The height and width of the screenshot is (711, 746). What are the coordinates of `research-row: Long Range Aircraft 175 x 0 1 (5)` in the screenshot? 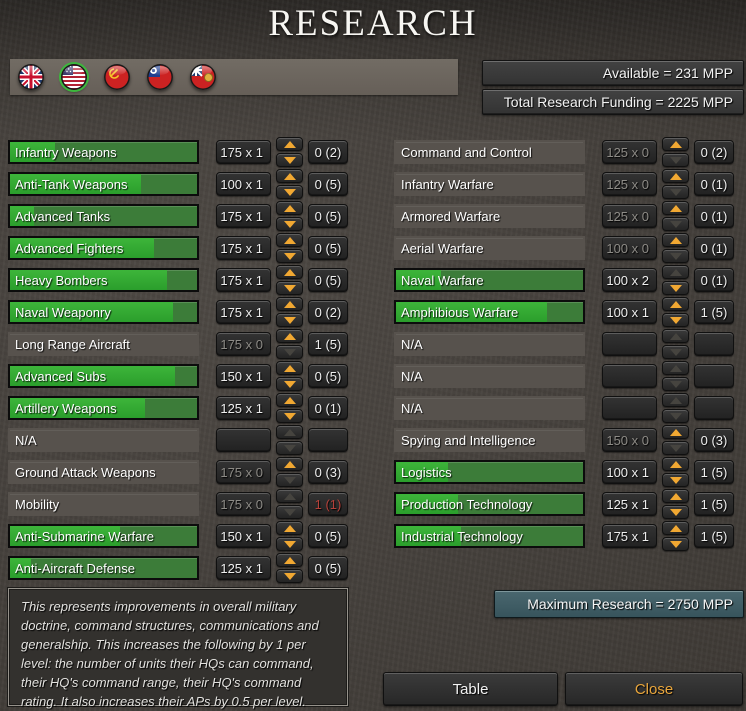 It's located at (178, 344).